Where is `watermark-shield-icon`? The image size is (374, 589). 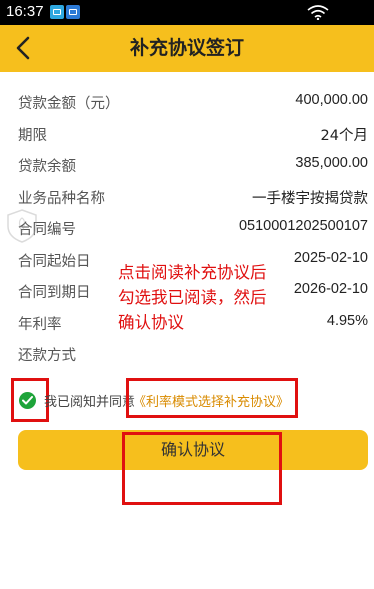
watermark-shield-icon is located at coordinates (22, 226).